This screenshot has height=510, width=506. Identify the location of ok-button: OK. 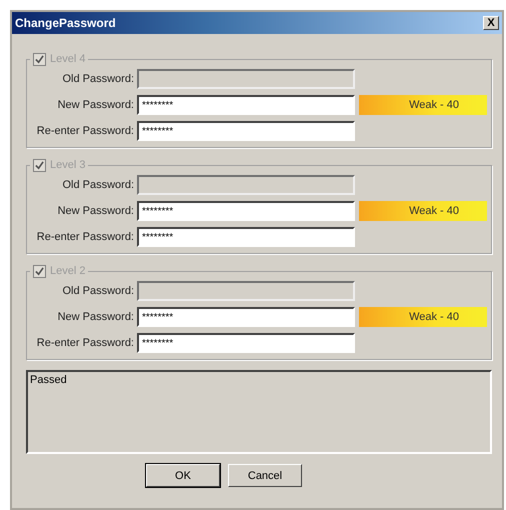
(183, 475).